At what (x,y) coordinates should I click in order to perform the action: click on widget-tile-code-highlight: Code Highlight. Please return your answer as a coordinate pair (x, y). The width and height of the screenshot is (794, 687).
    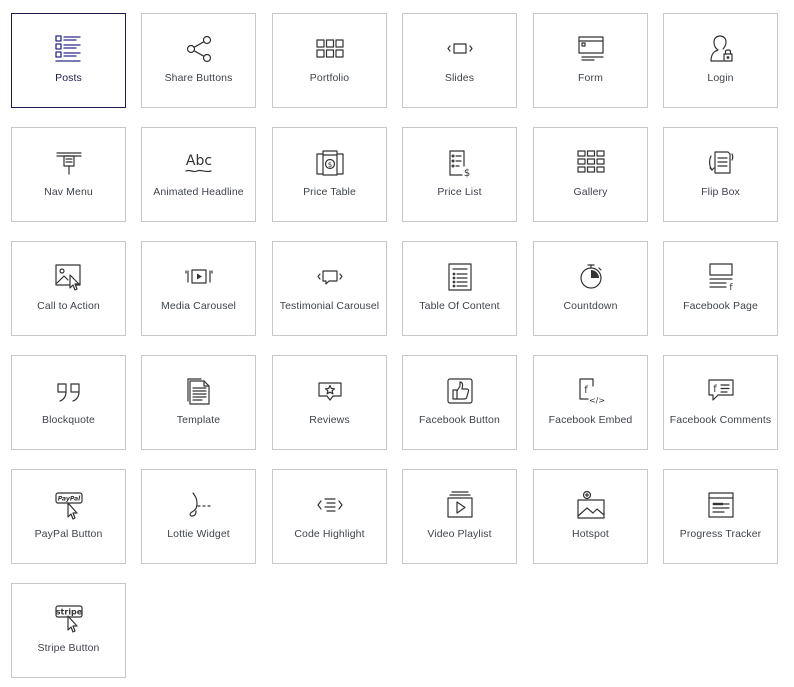
    Looking at the image, I should click on (329, 516).